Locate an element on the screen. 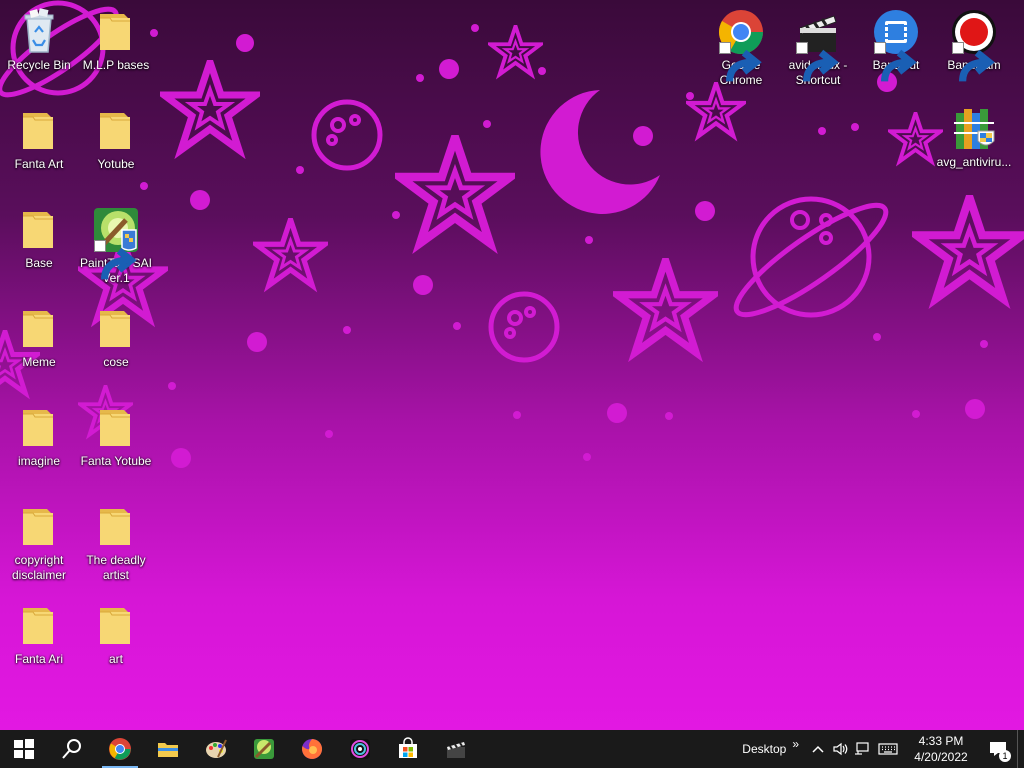 This screenshot has height=768, width=1024. desktop-icon-yotube: Yotube is located at coordinates (116, 139).